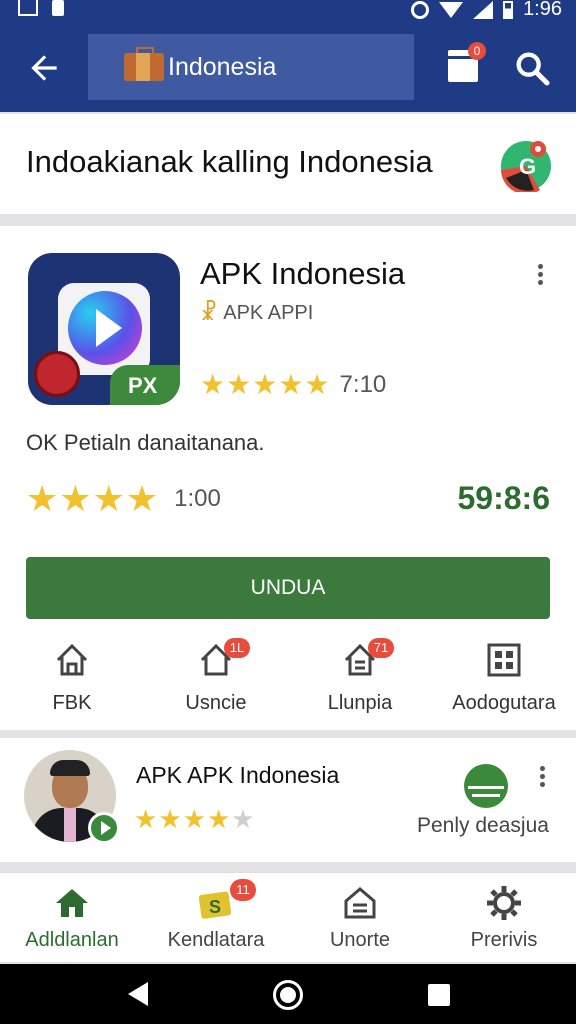  Describe the element at coordinates (229, 161) in the screenshot. I see `page-title: Indoakianak kalling Indonesia` at that location.